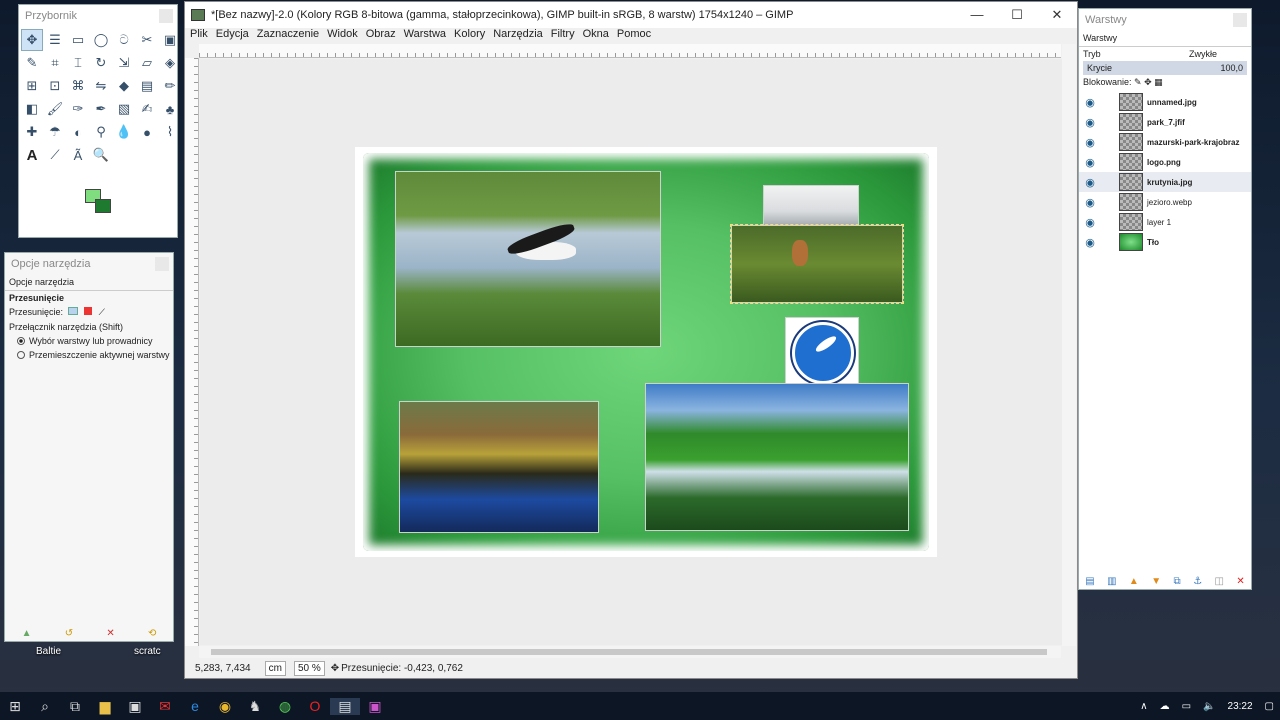  I want to click on radio-pick-layer: Wybór warstwy lub prowadnicy, so click(89, 341).